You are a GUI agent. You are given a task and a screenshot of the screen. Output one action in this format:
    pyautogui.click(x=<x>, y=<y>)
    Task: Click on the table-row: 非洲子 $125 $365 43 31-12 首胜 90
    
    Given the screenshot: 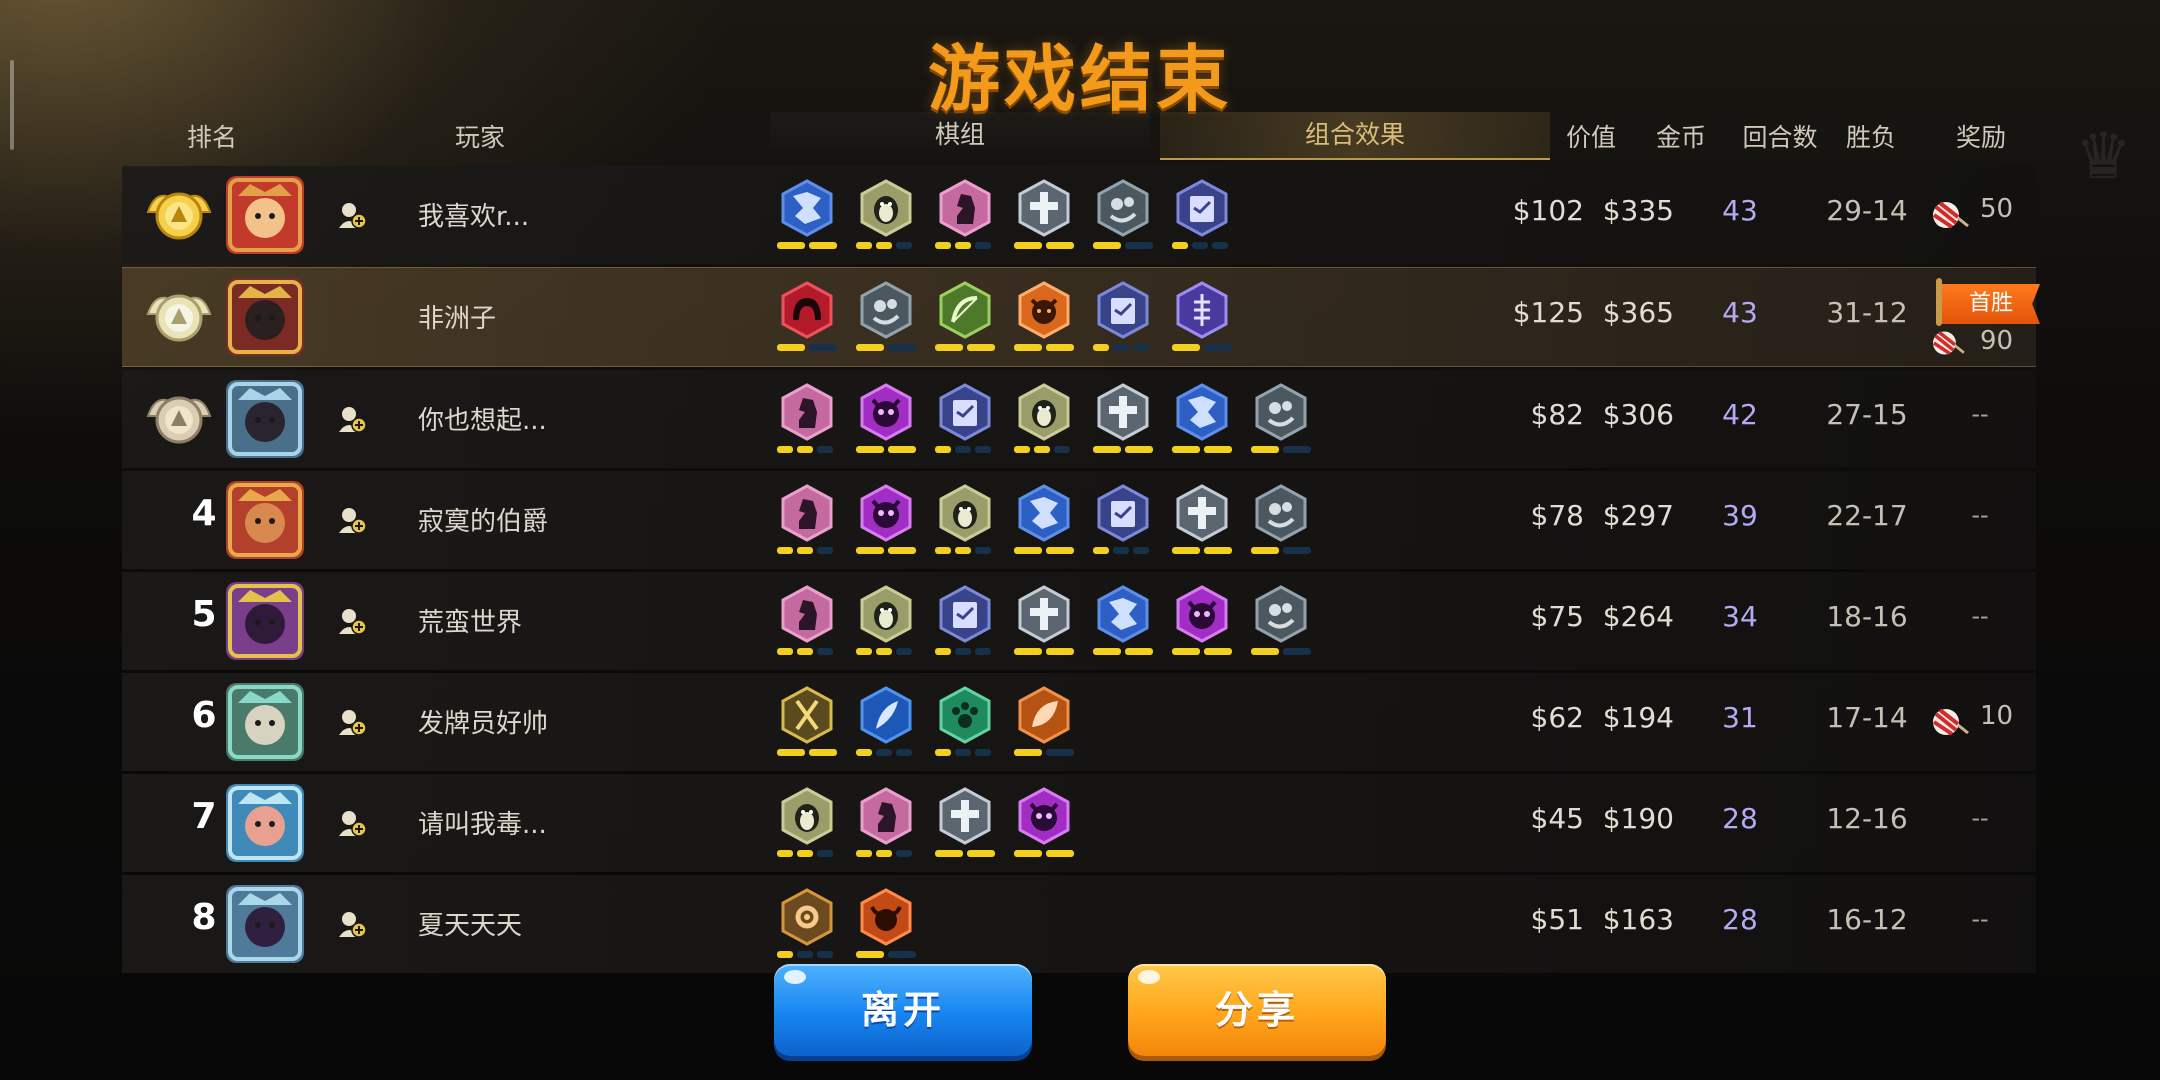 What is the action you would take?
    pyautogui.click(x=1081, y=317)
    